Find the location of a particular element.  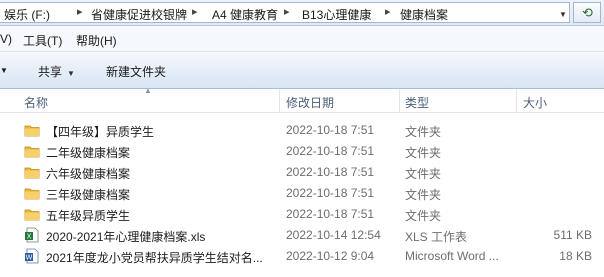

menu-help: 帮助(H) is located at coordinates (96, 40).